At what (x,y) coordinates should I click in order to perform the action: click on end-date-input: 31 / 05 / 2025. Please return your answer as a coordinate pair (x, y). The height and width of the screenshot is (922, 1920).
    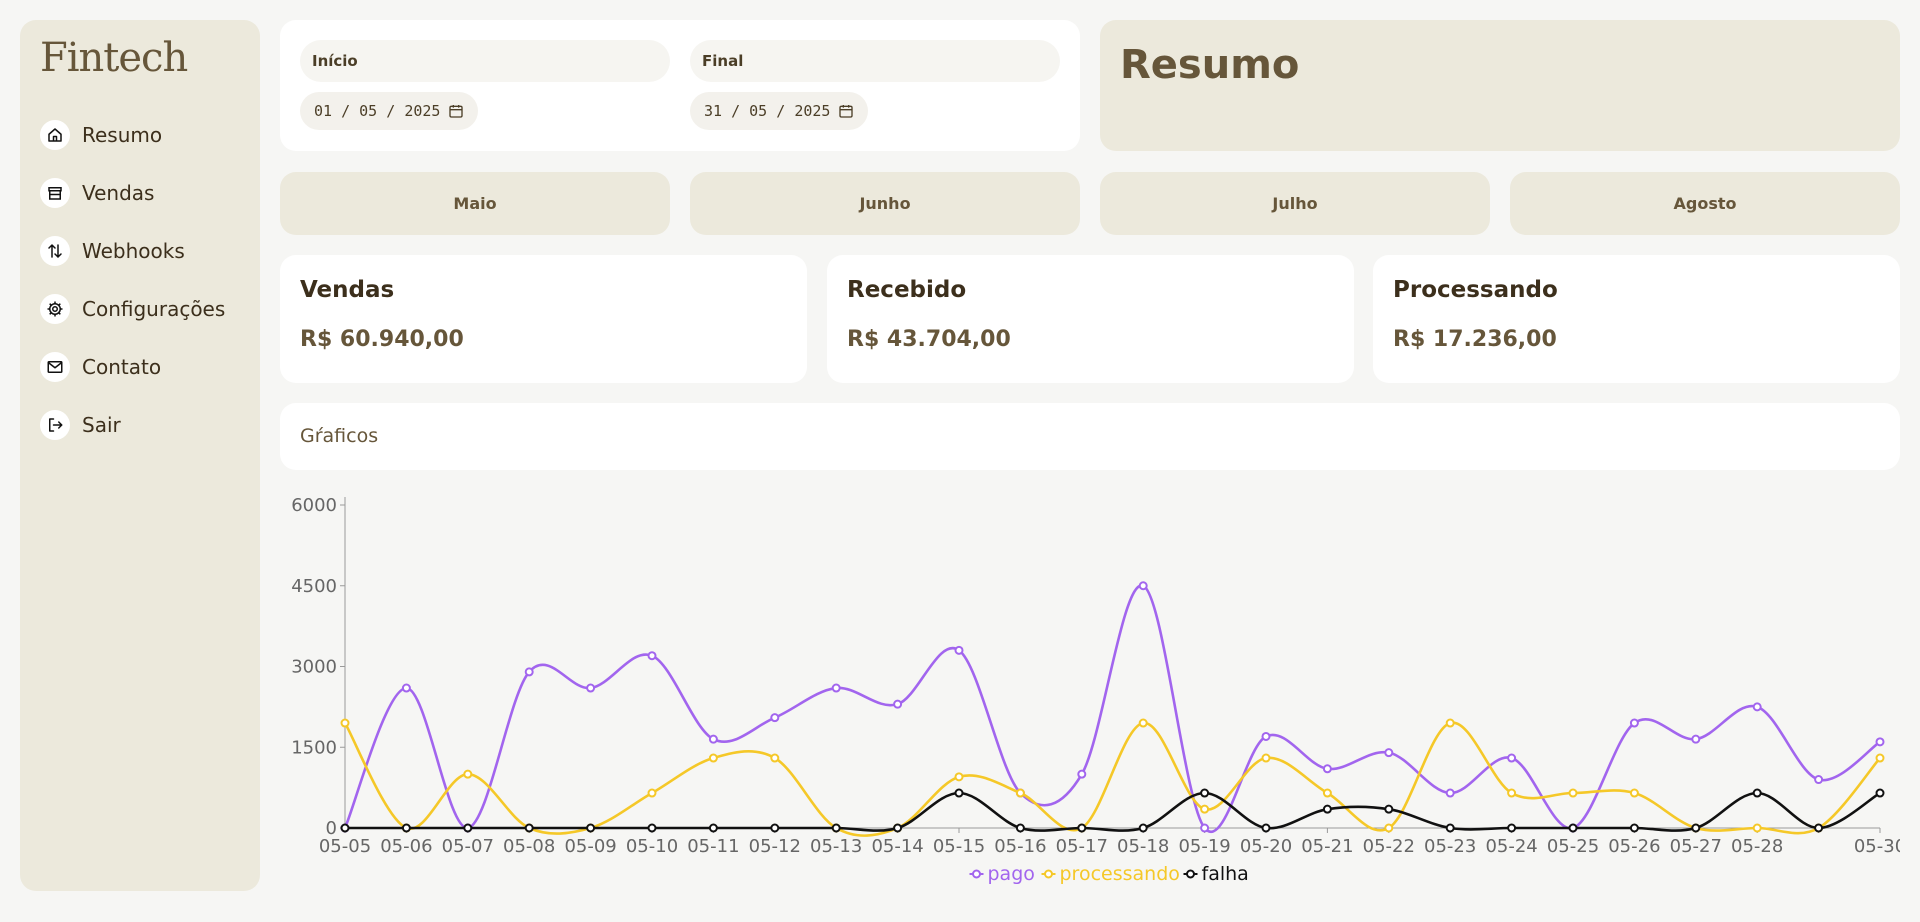
    Looking at the image, I should click on (779, 111).